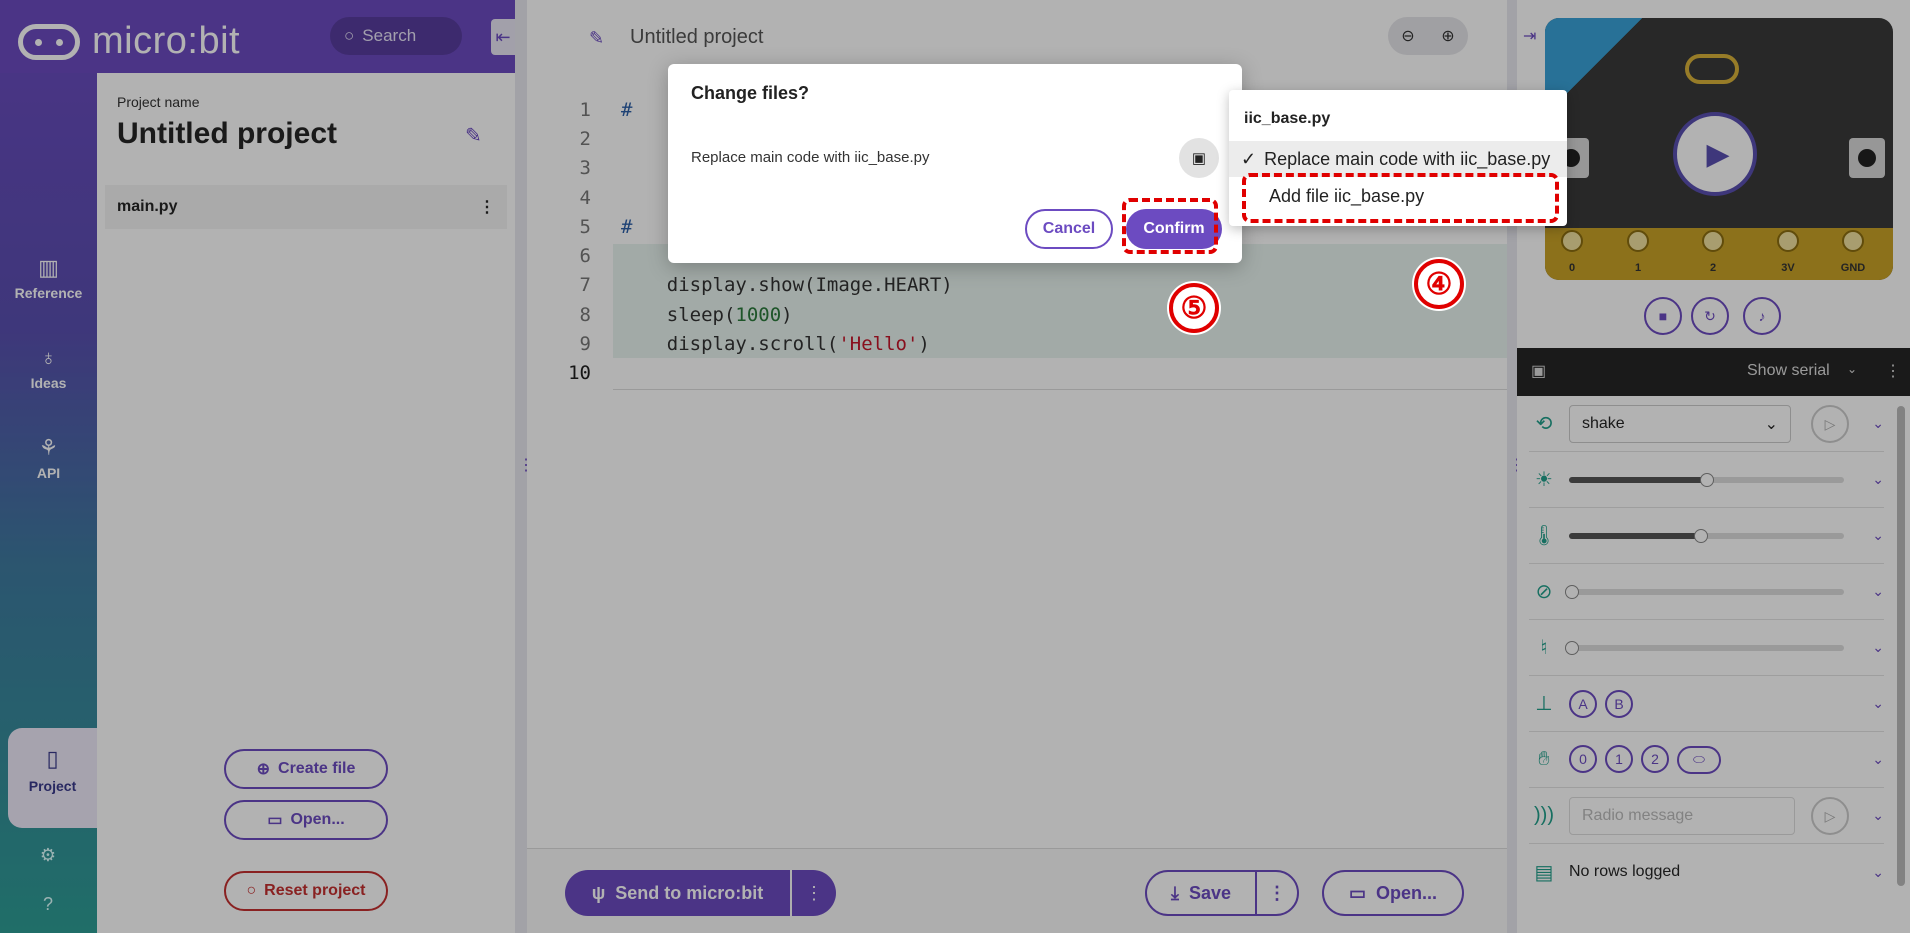 The width and height of the screenshot is (1910, 933). I want to click on menu-item-replace-label: Replace main code with iic_base.py, so click(1407, 158).